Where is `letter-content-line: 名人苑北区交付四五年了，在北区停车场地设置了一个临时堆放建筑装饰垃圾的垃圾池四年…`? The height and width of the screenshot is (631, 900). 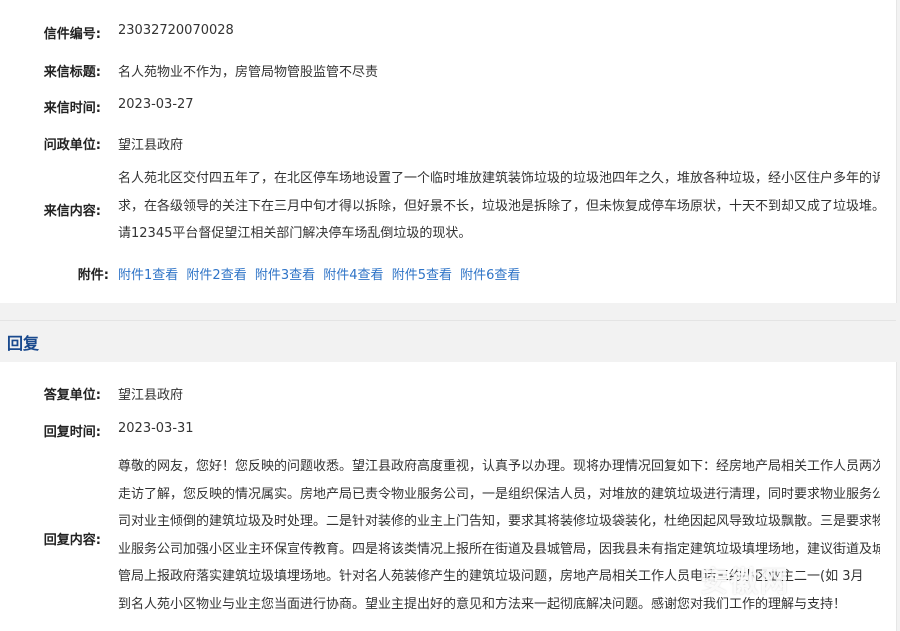 letter-content-line: 名人苑北区交付四五年了，在北区停车场地设置了一个临时堆放建筑装饰垃圾的垃圾池四年… is located at coordinates (499, 178).